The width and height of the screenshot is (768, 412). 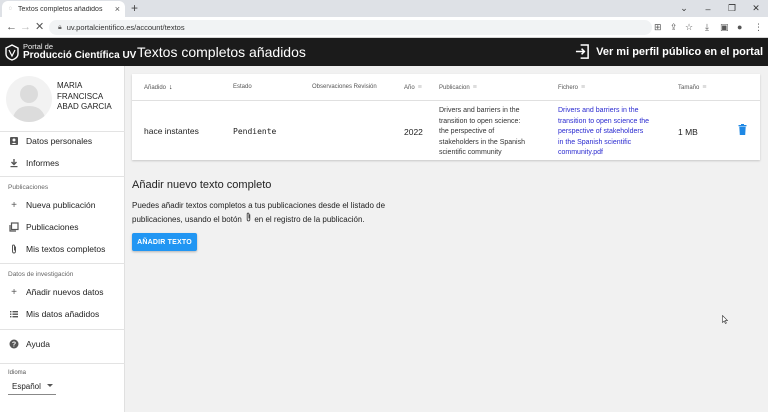 I want to click on sidebar-item-label: Añadir nuevos datos, so click(x=65, y=292).